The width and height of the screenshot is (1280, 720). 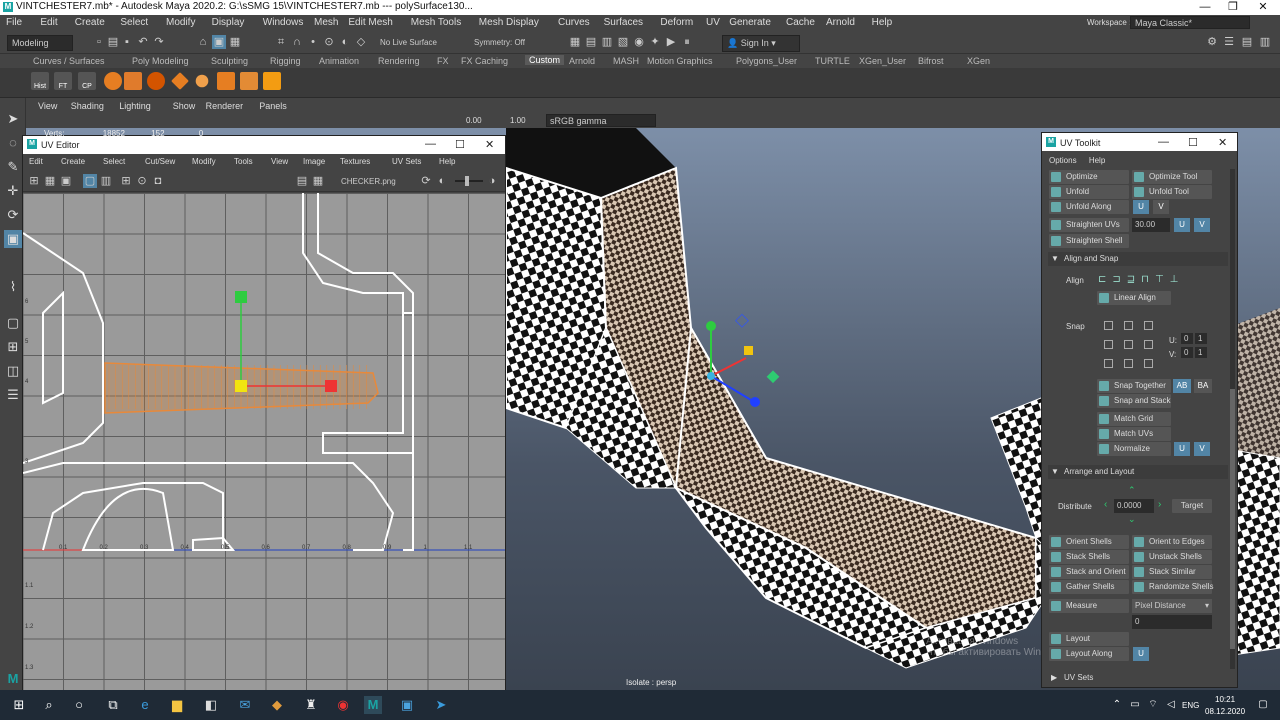 I want to click on attribute-editor-icon: ▤, so click(x=1247, y=42).